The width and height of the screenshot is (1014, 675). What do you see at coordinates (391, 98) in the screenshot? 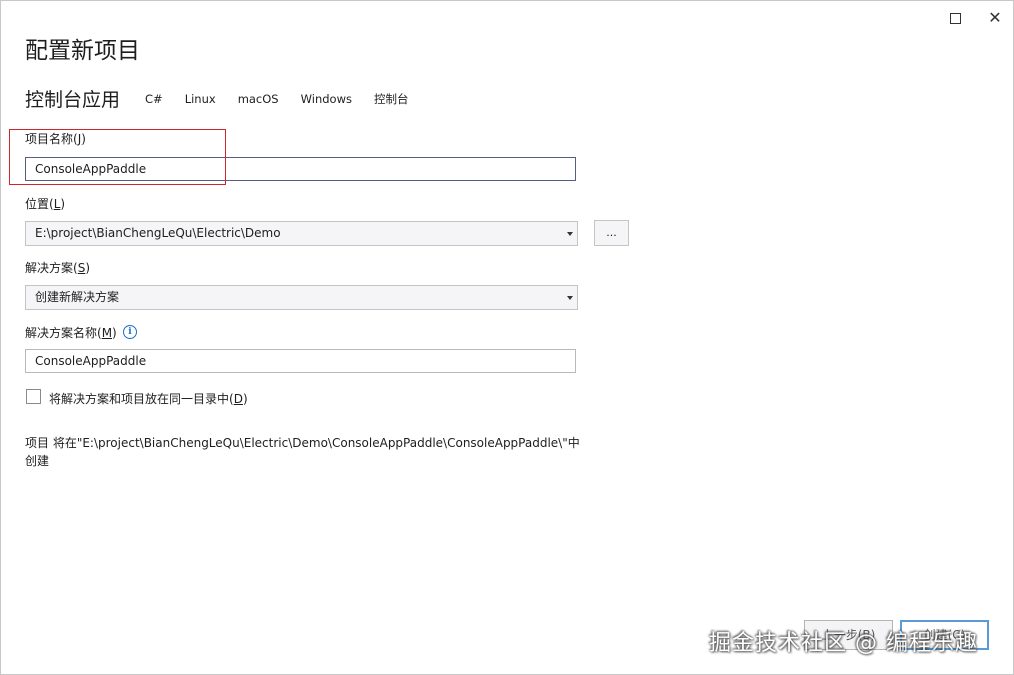
I see `tag-console: 控制台` at bounding box center [391, 98].